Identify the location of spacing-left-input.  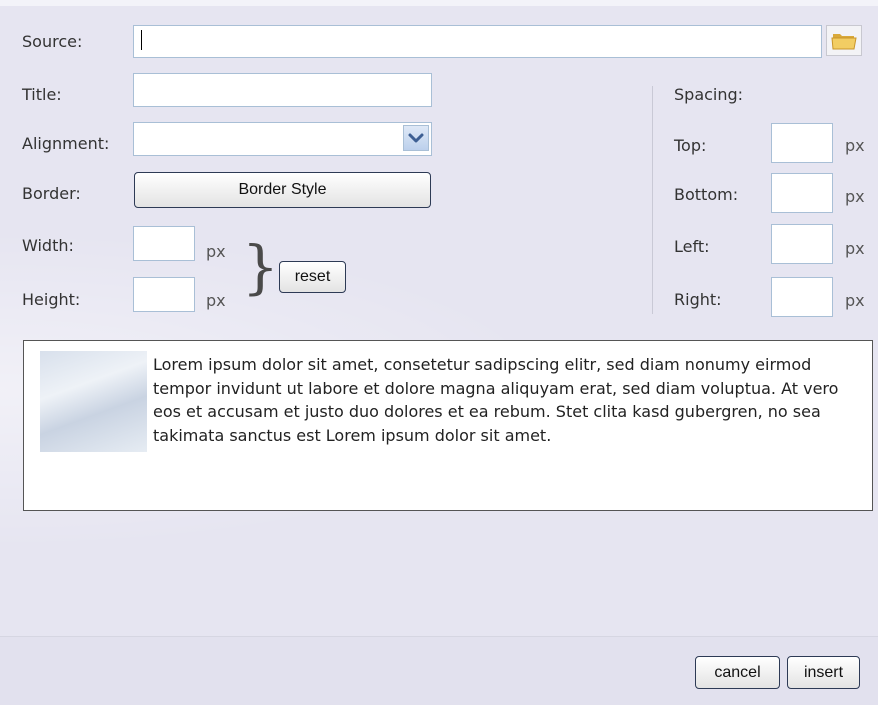
(802, 244).